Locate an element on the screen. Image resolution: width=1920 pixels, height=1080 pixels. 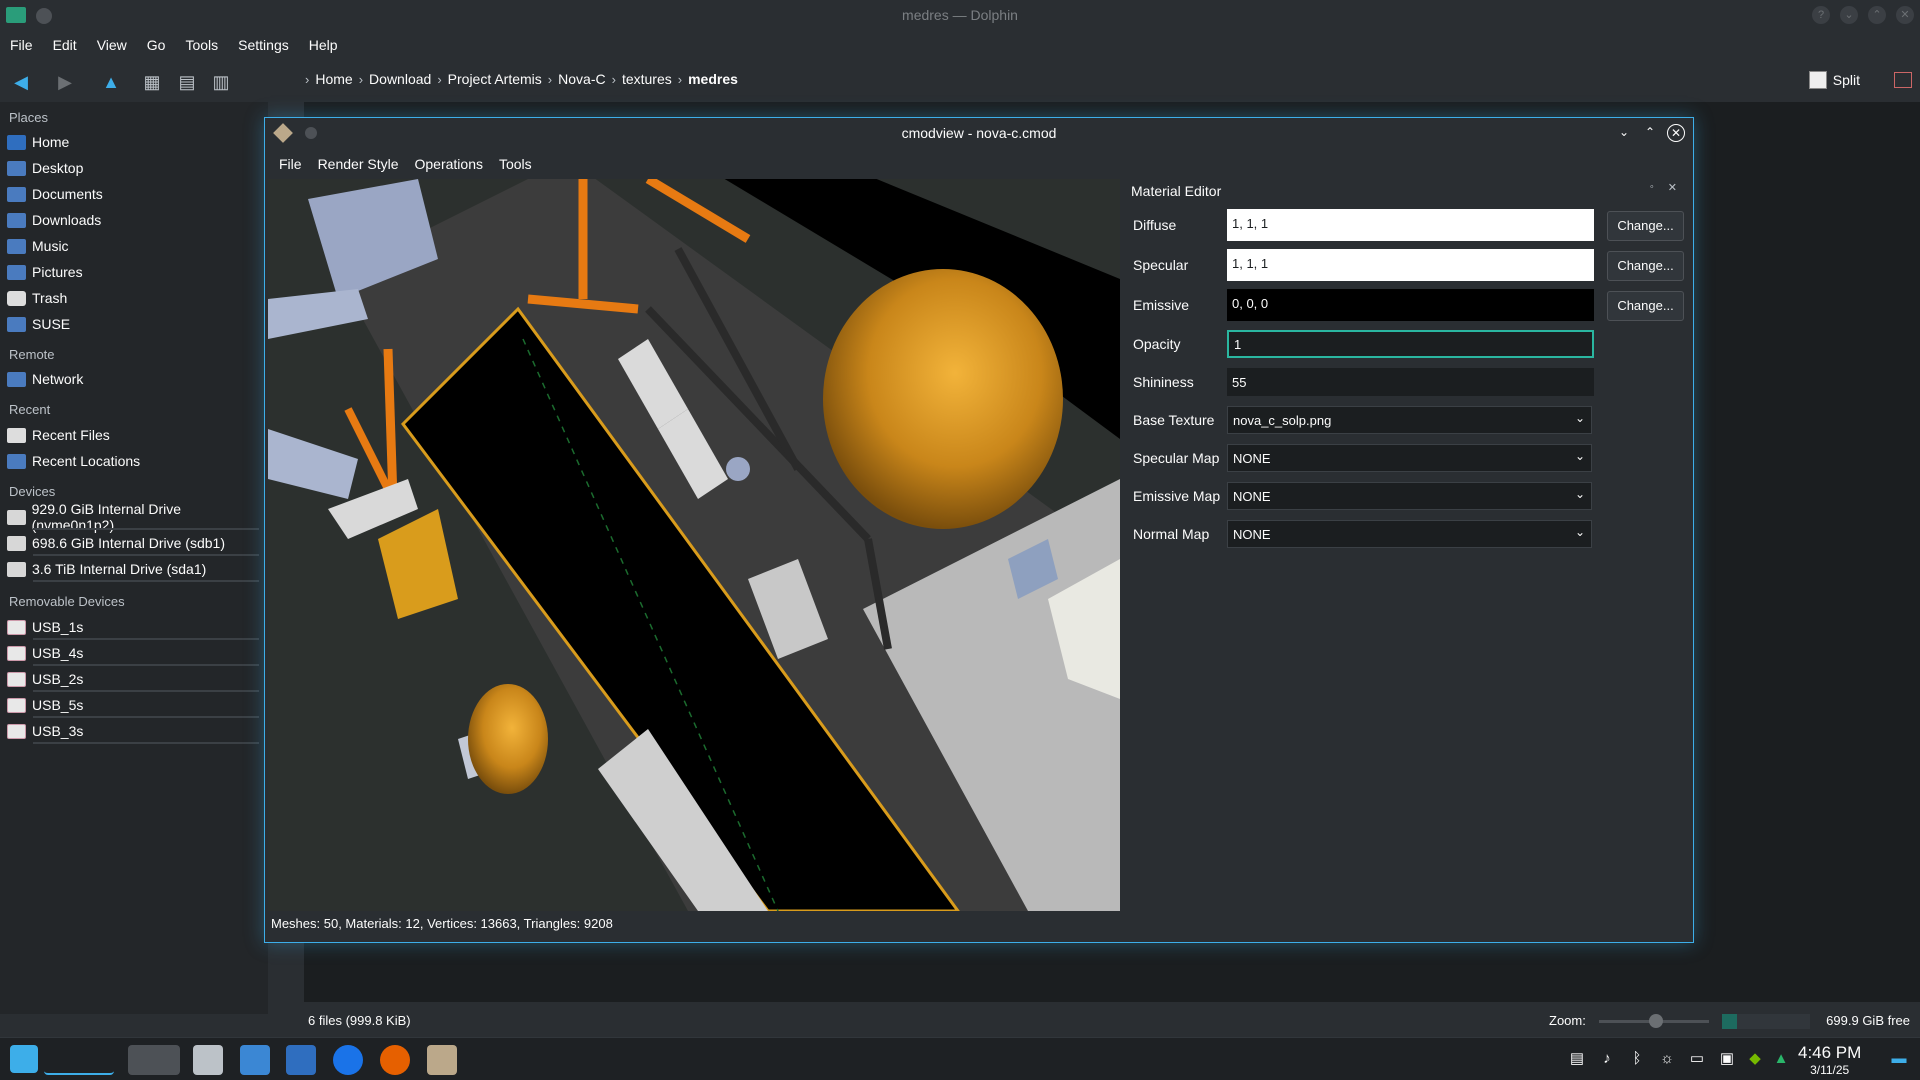
menu-file: File is located at coordinates (21, 47).